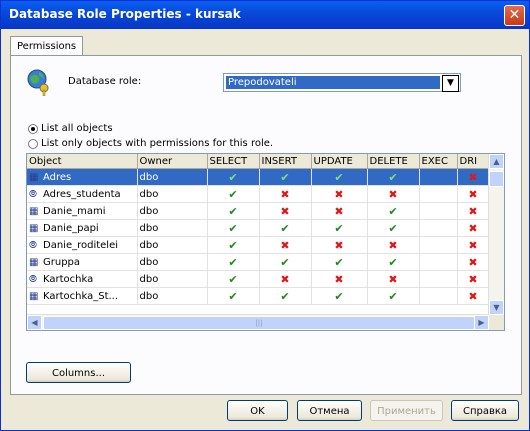  I want to click on table-row: ⦾ Adres_studenta dbo ✔ ✖ ✖ ✖ ✖, so click(258, 194).